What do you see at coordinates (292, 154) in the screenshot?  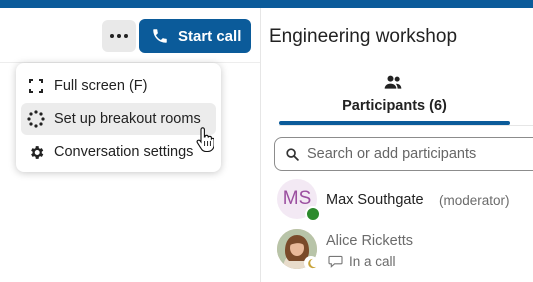 I see `search-icon` at bounding box center [292, 154].